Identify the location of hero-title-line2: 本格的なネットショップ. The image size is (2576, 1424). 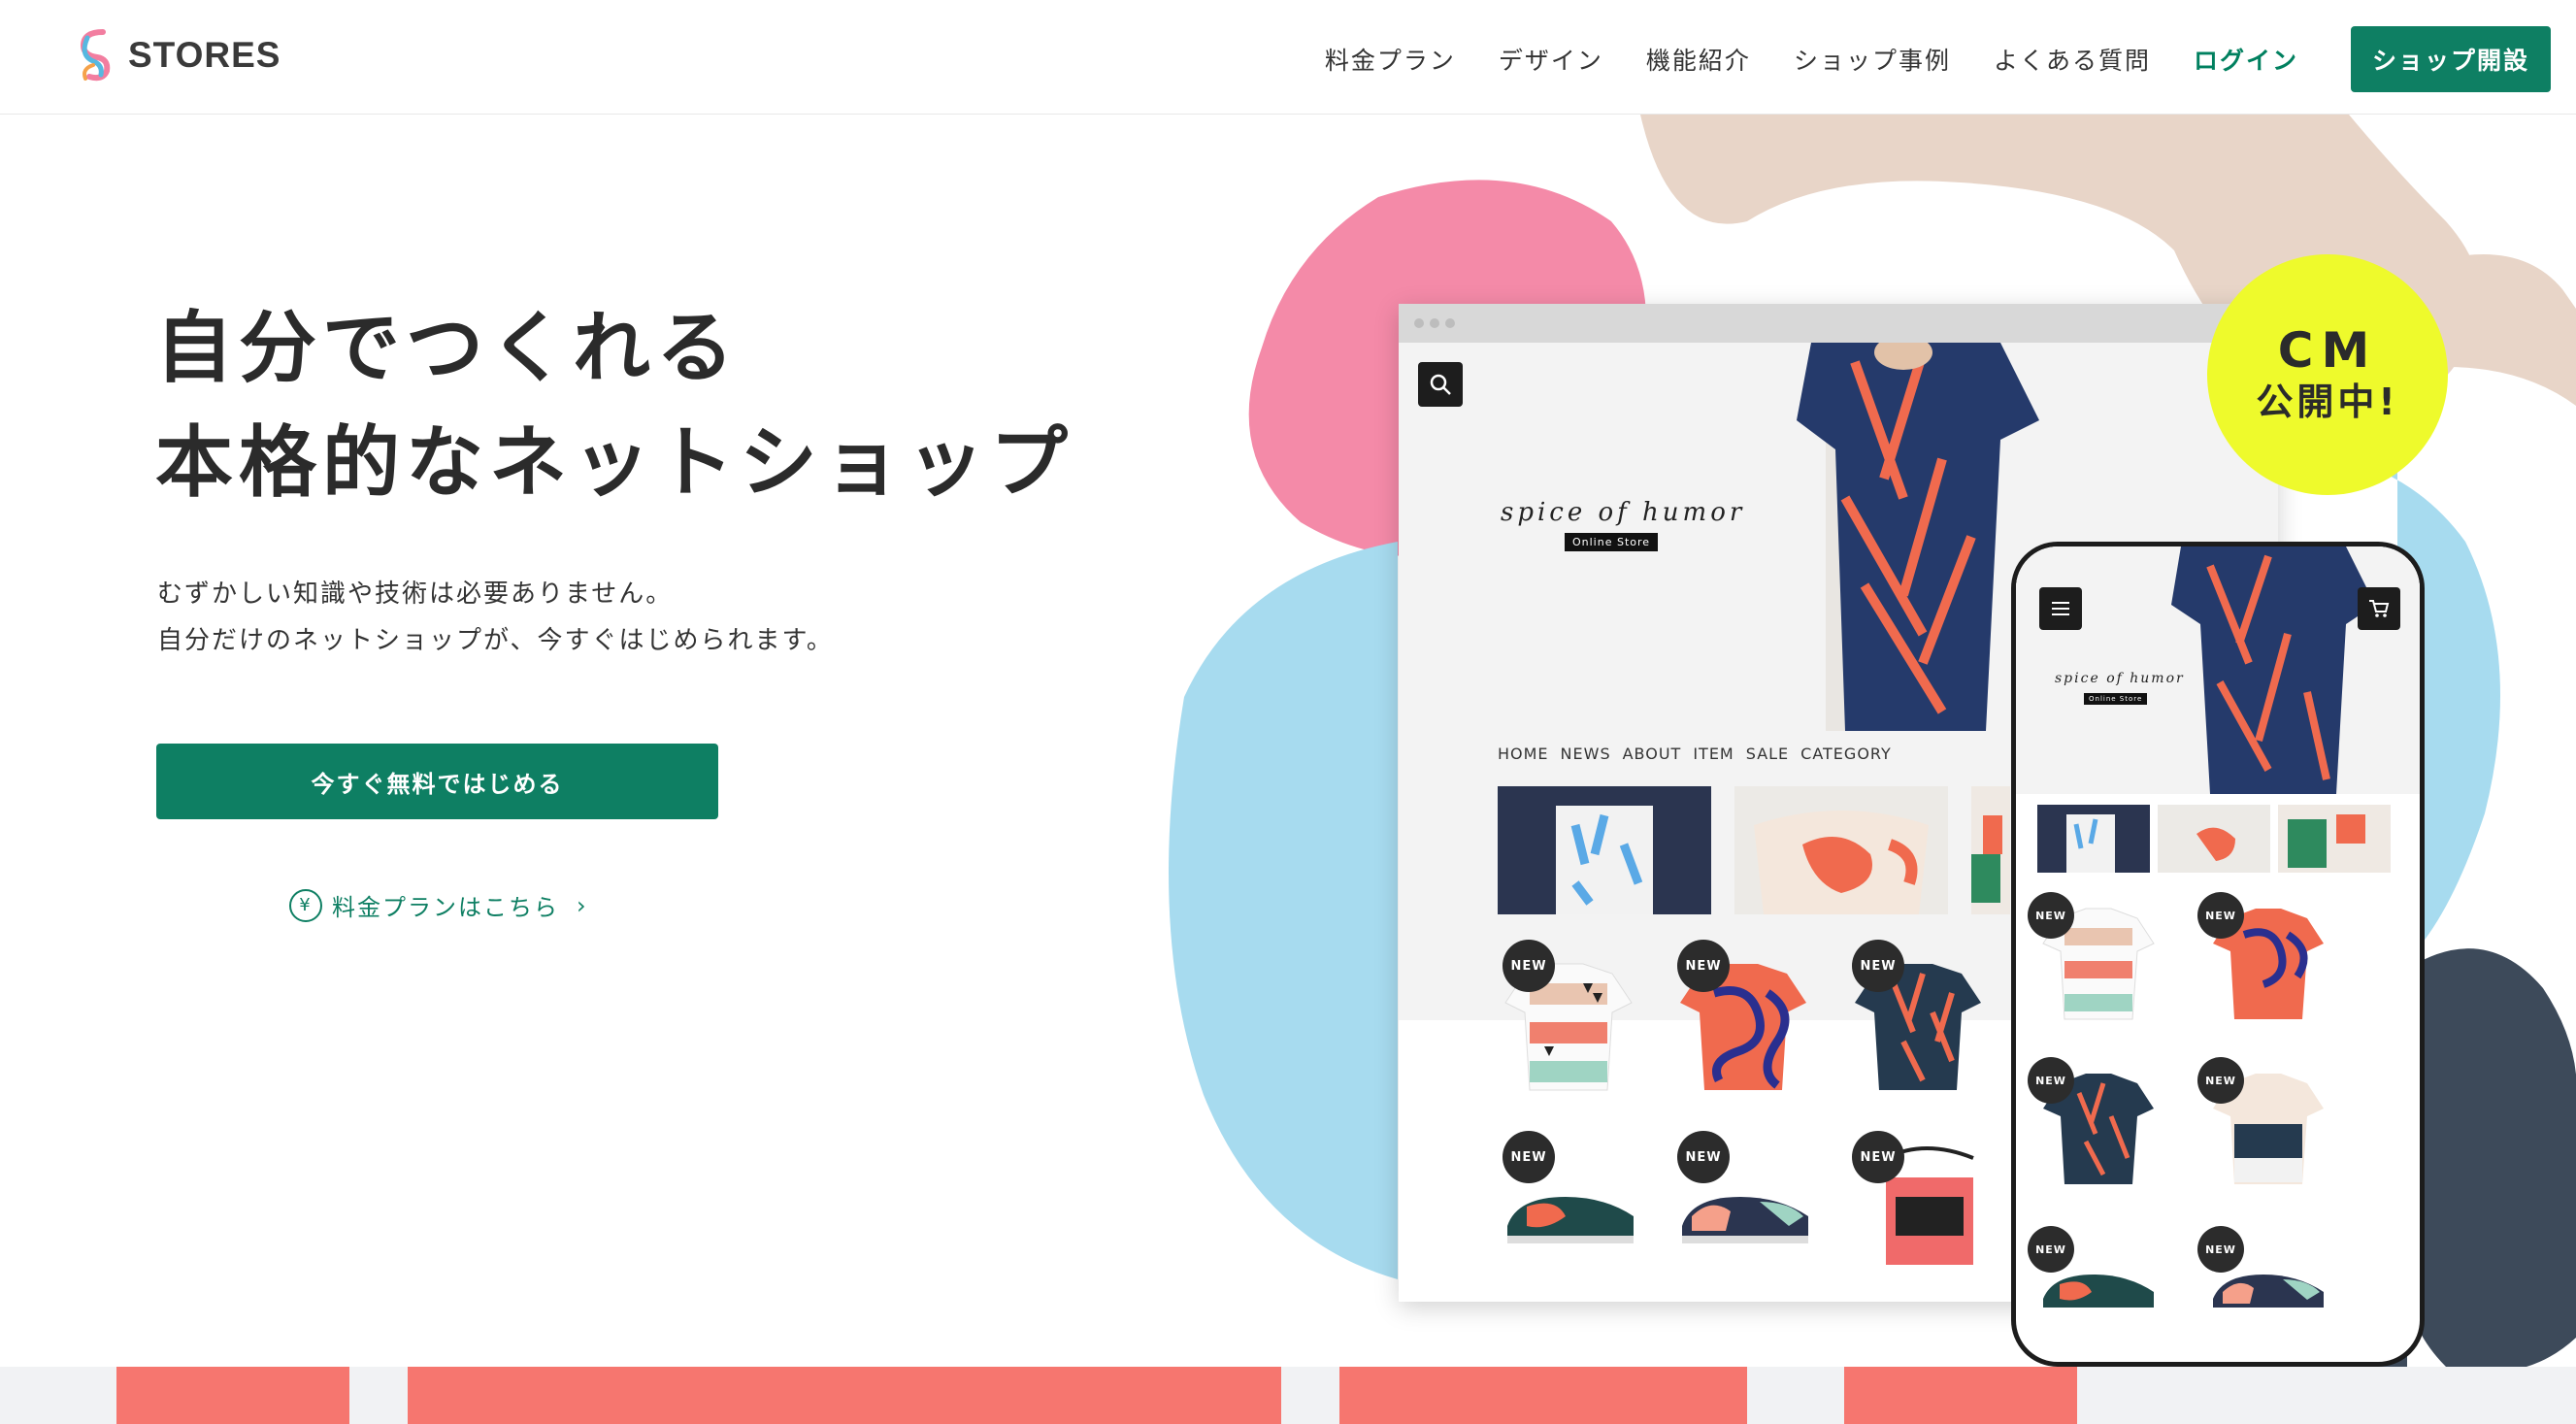
(614, 463).